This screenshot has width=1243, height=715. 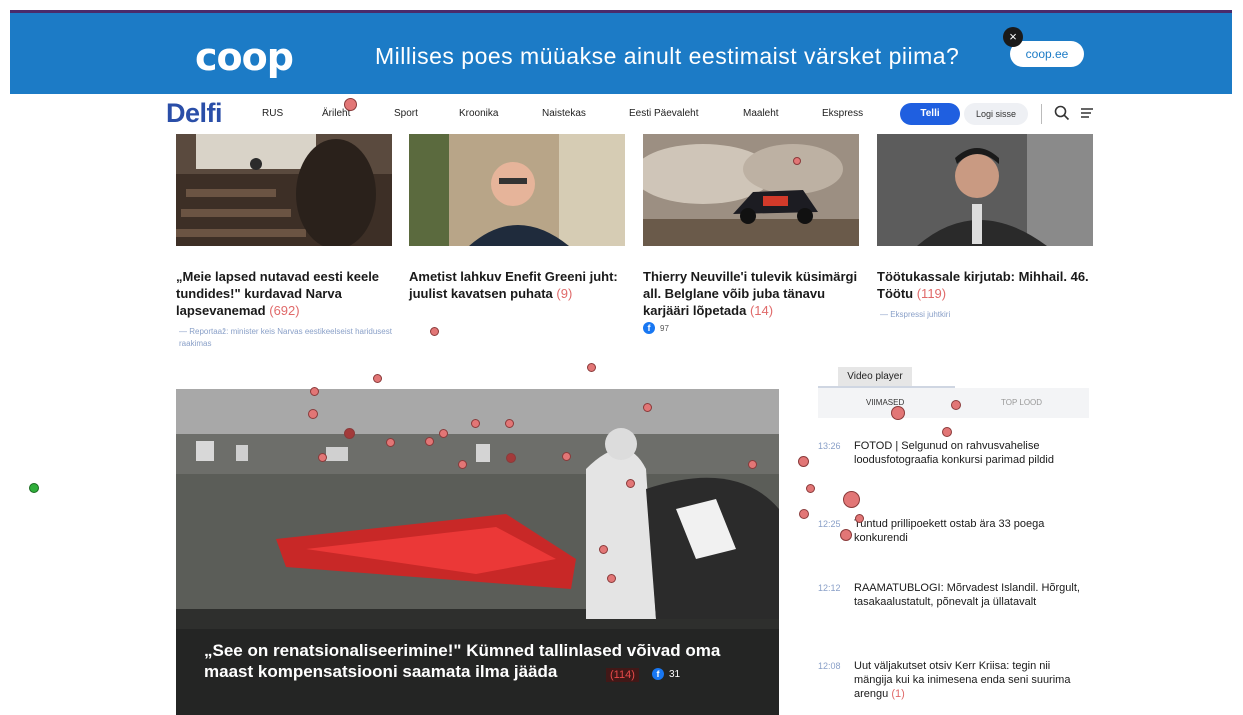 What do you see at coordinates (761, 113) in the screenshot?
I see `nav-item-maaleht: Maaleht` at bounding box center [761, 113].